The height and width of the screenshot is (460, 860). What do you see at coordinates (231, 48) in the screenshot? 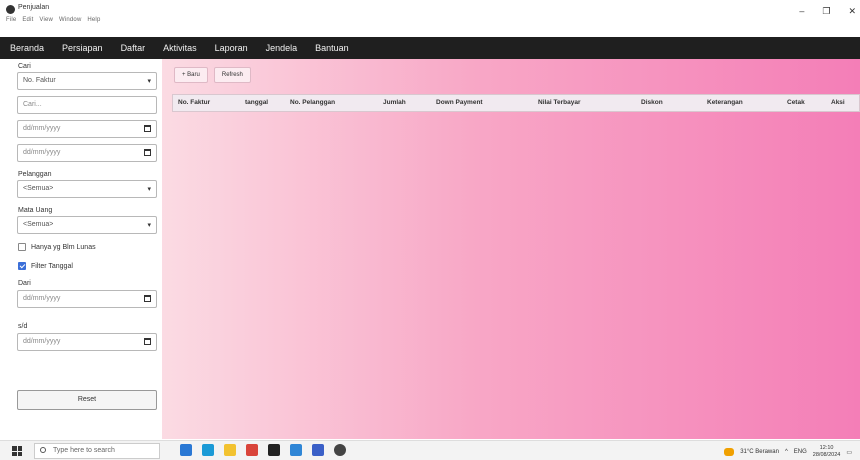
I see `nav-laporan: Laporan` at bounding box center [231, 48].